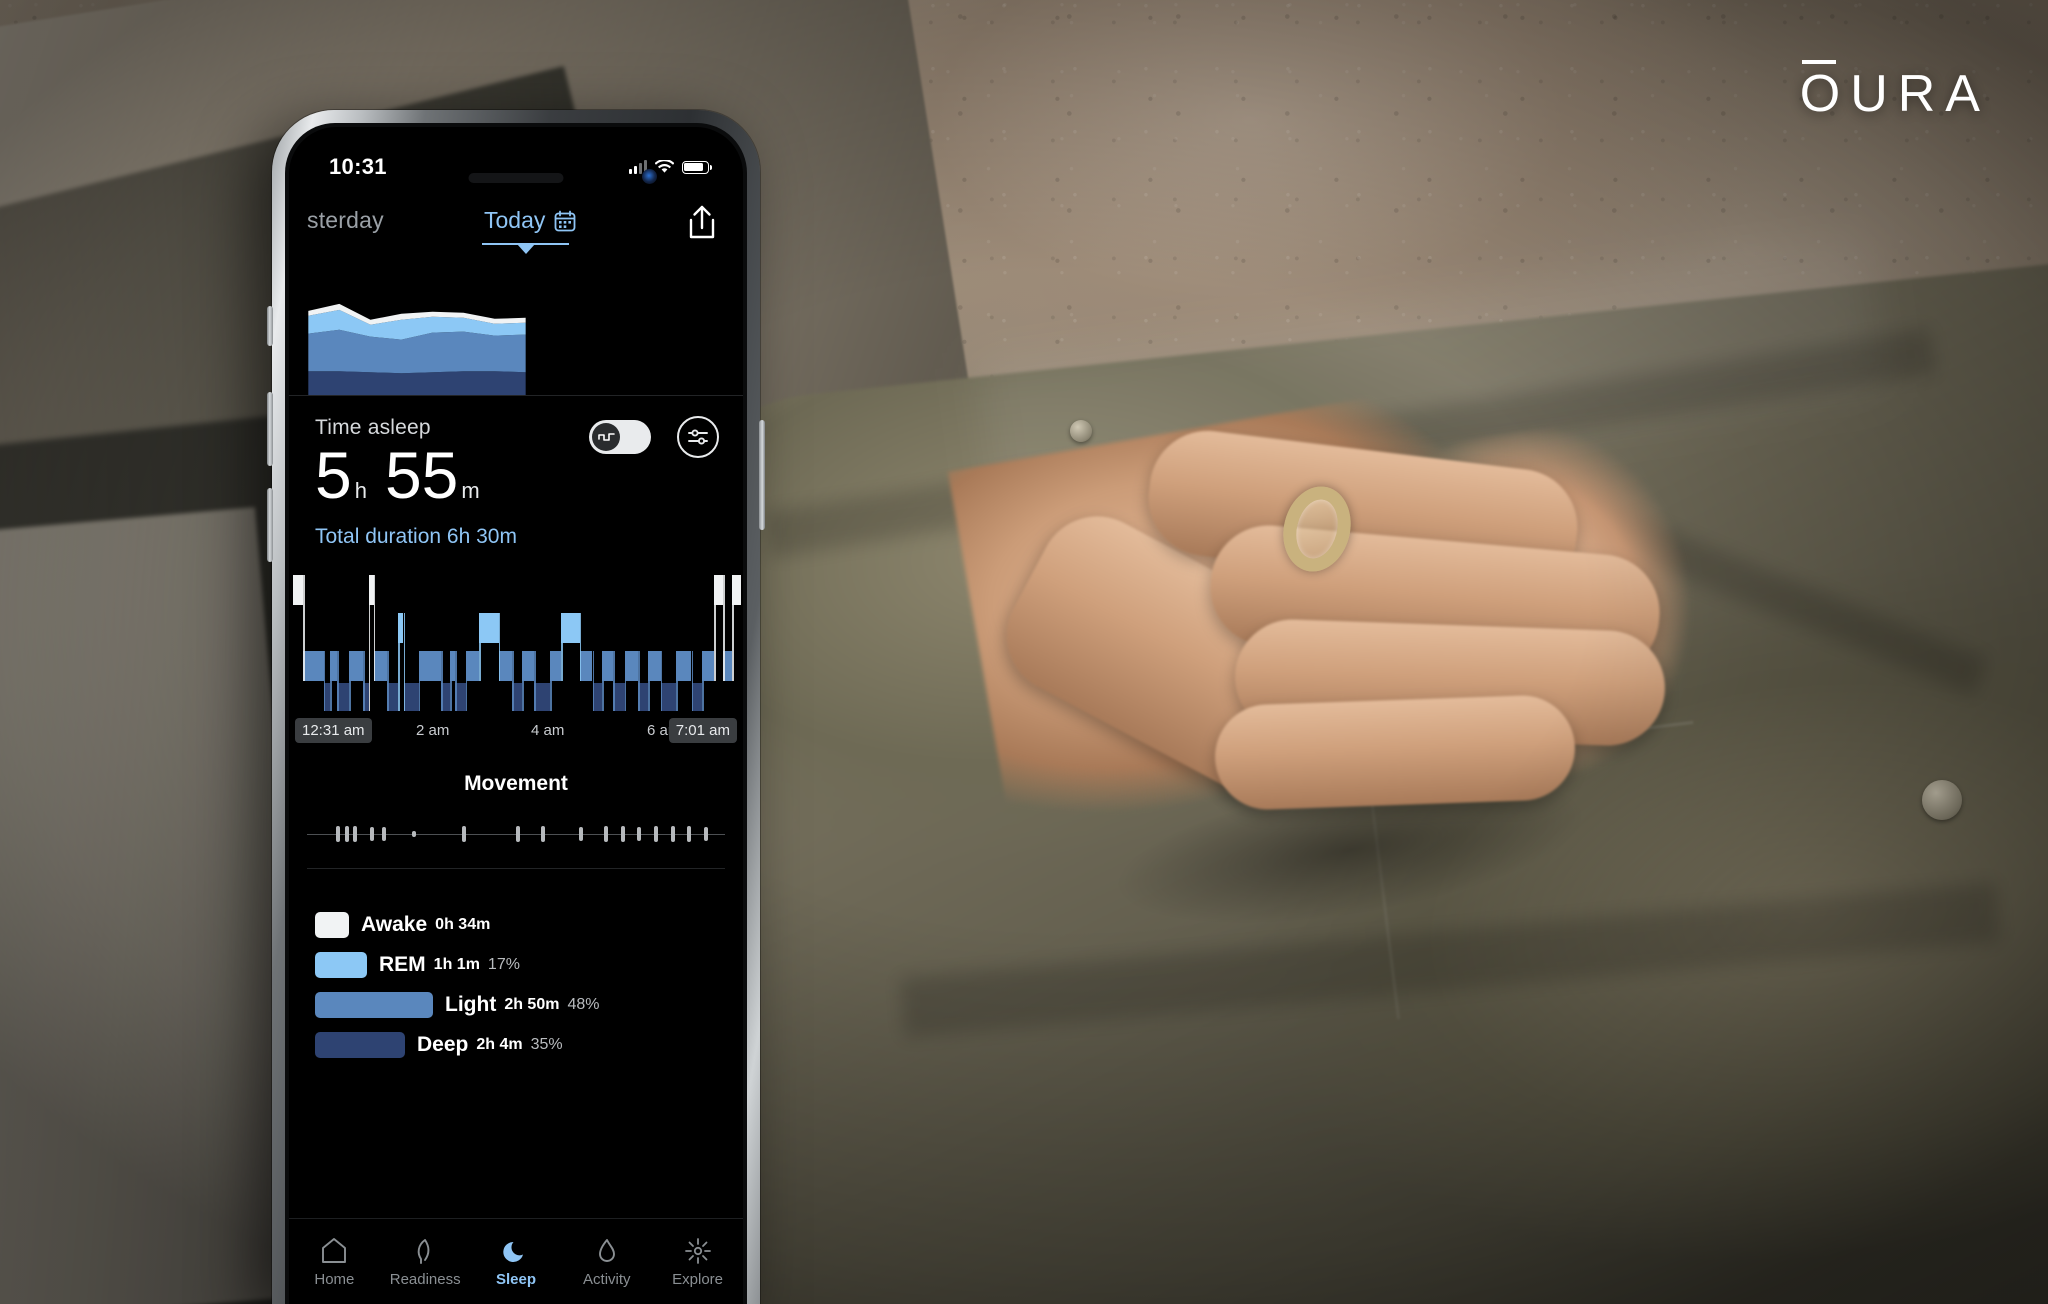 The height and width of the screenshot is (1304, 2048). What do you see at coordinates (503, 964) in the screenshot?
I see `legend-percent-rem: 17%` at bounding box center [503, 964].